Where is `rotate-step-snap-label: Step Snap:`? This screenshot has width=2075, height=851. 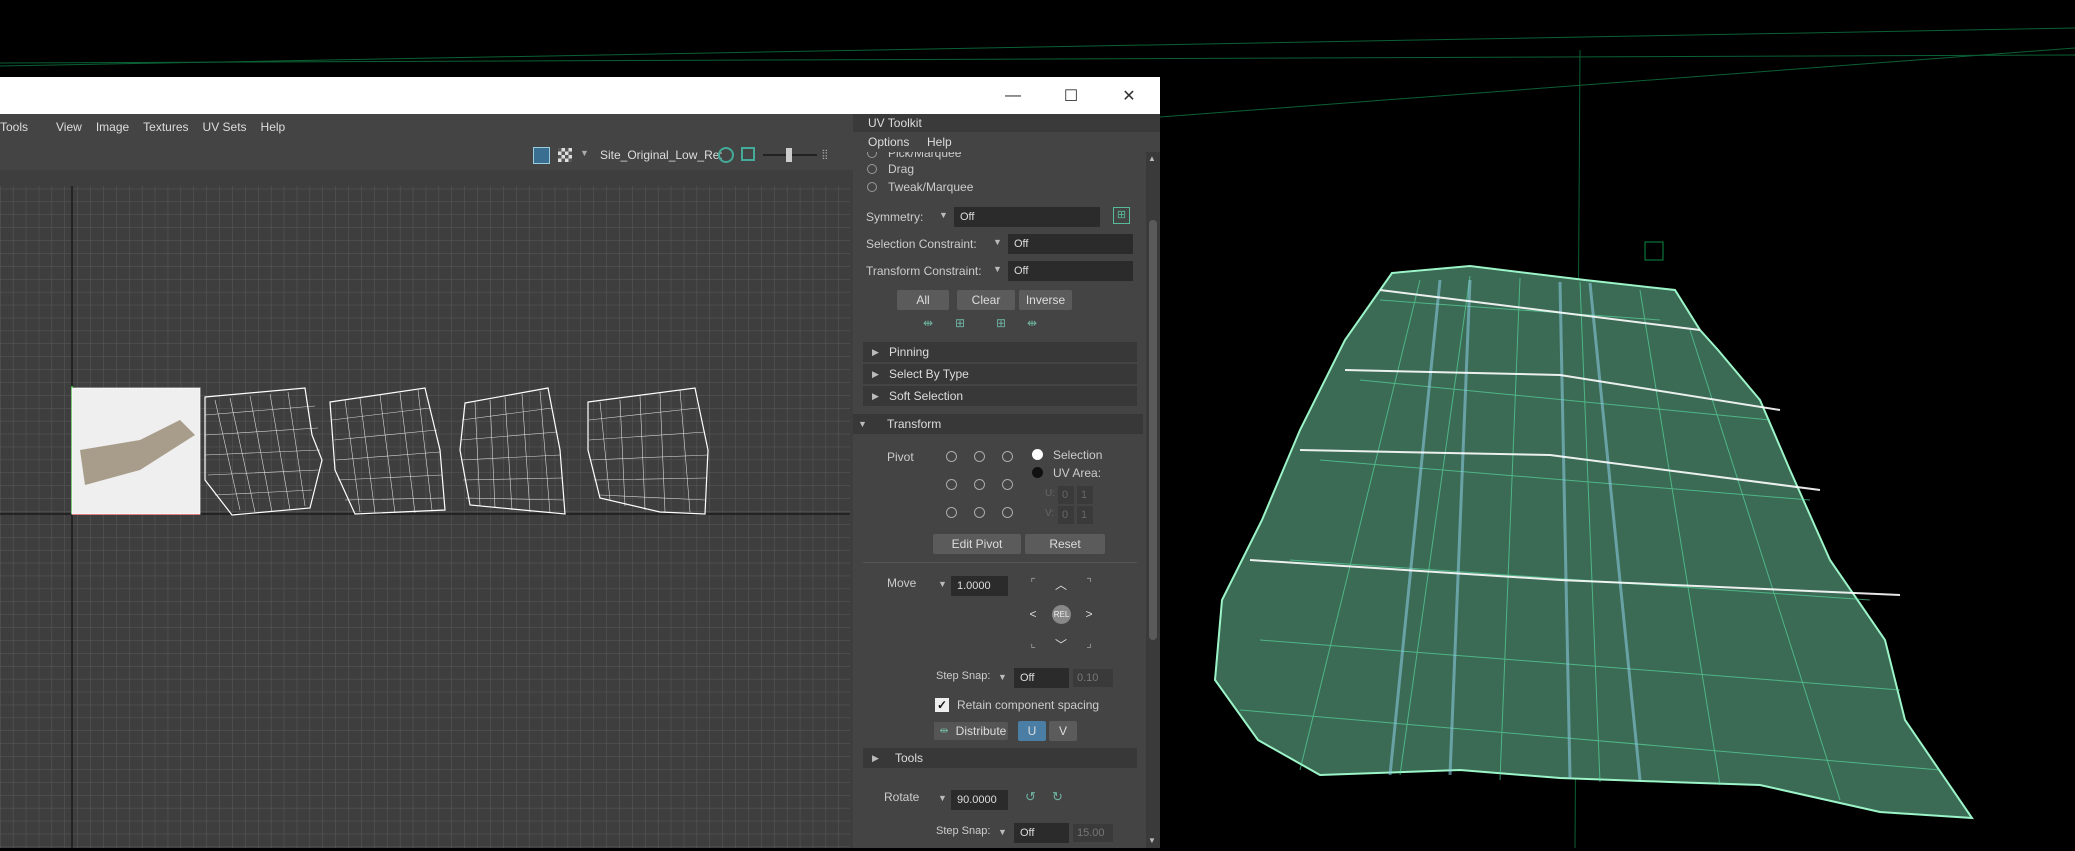 rotate-step-snap-label: Step Snap: is located at coordinates (963, 831).